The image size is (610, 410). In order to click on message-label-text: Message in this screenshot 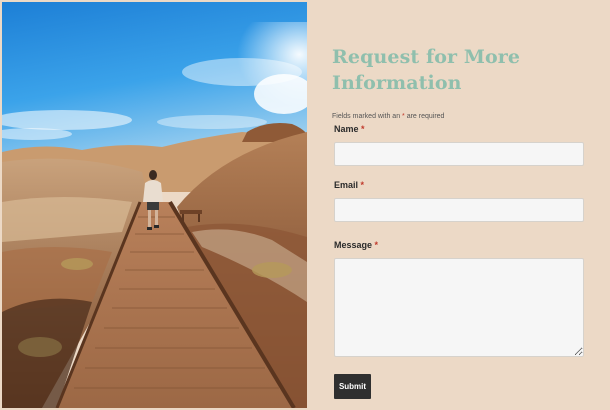, I will do `click(353, 245)`.